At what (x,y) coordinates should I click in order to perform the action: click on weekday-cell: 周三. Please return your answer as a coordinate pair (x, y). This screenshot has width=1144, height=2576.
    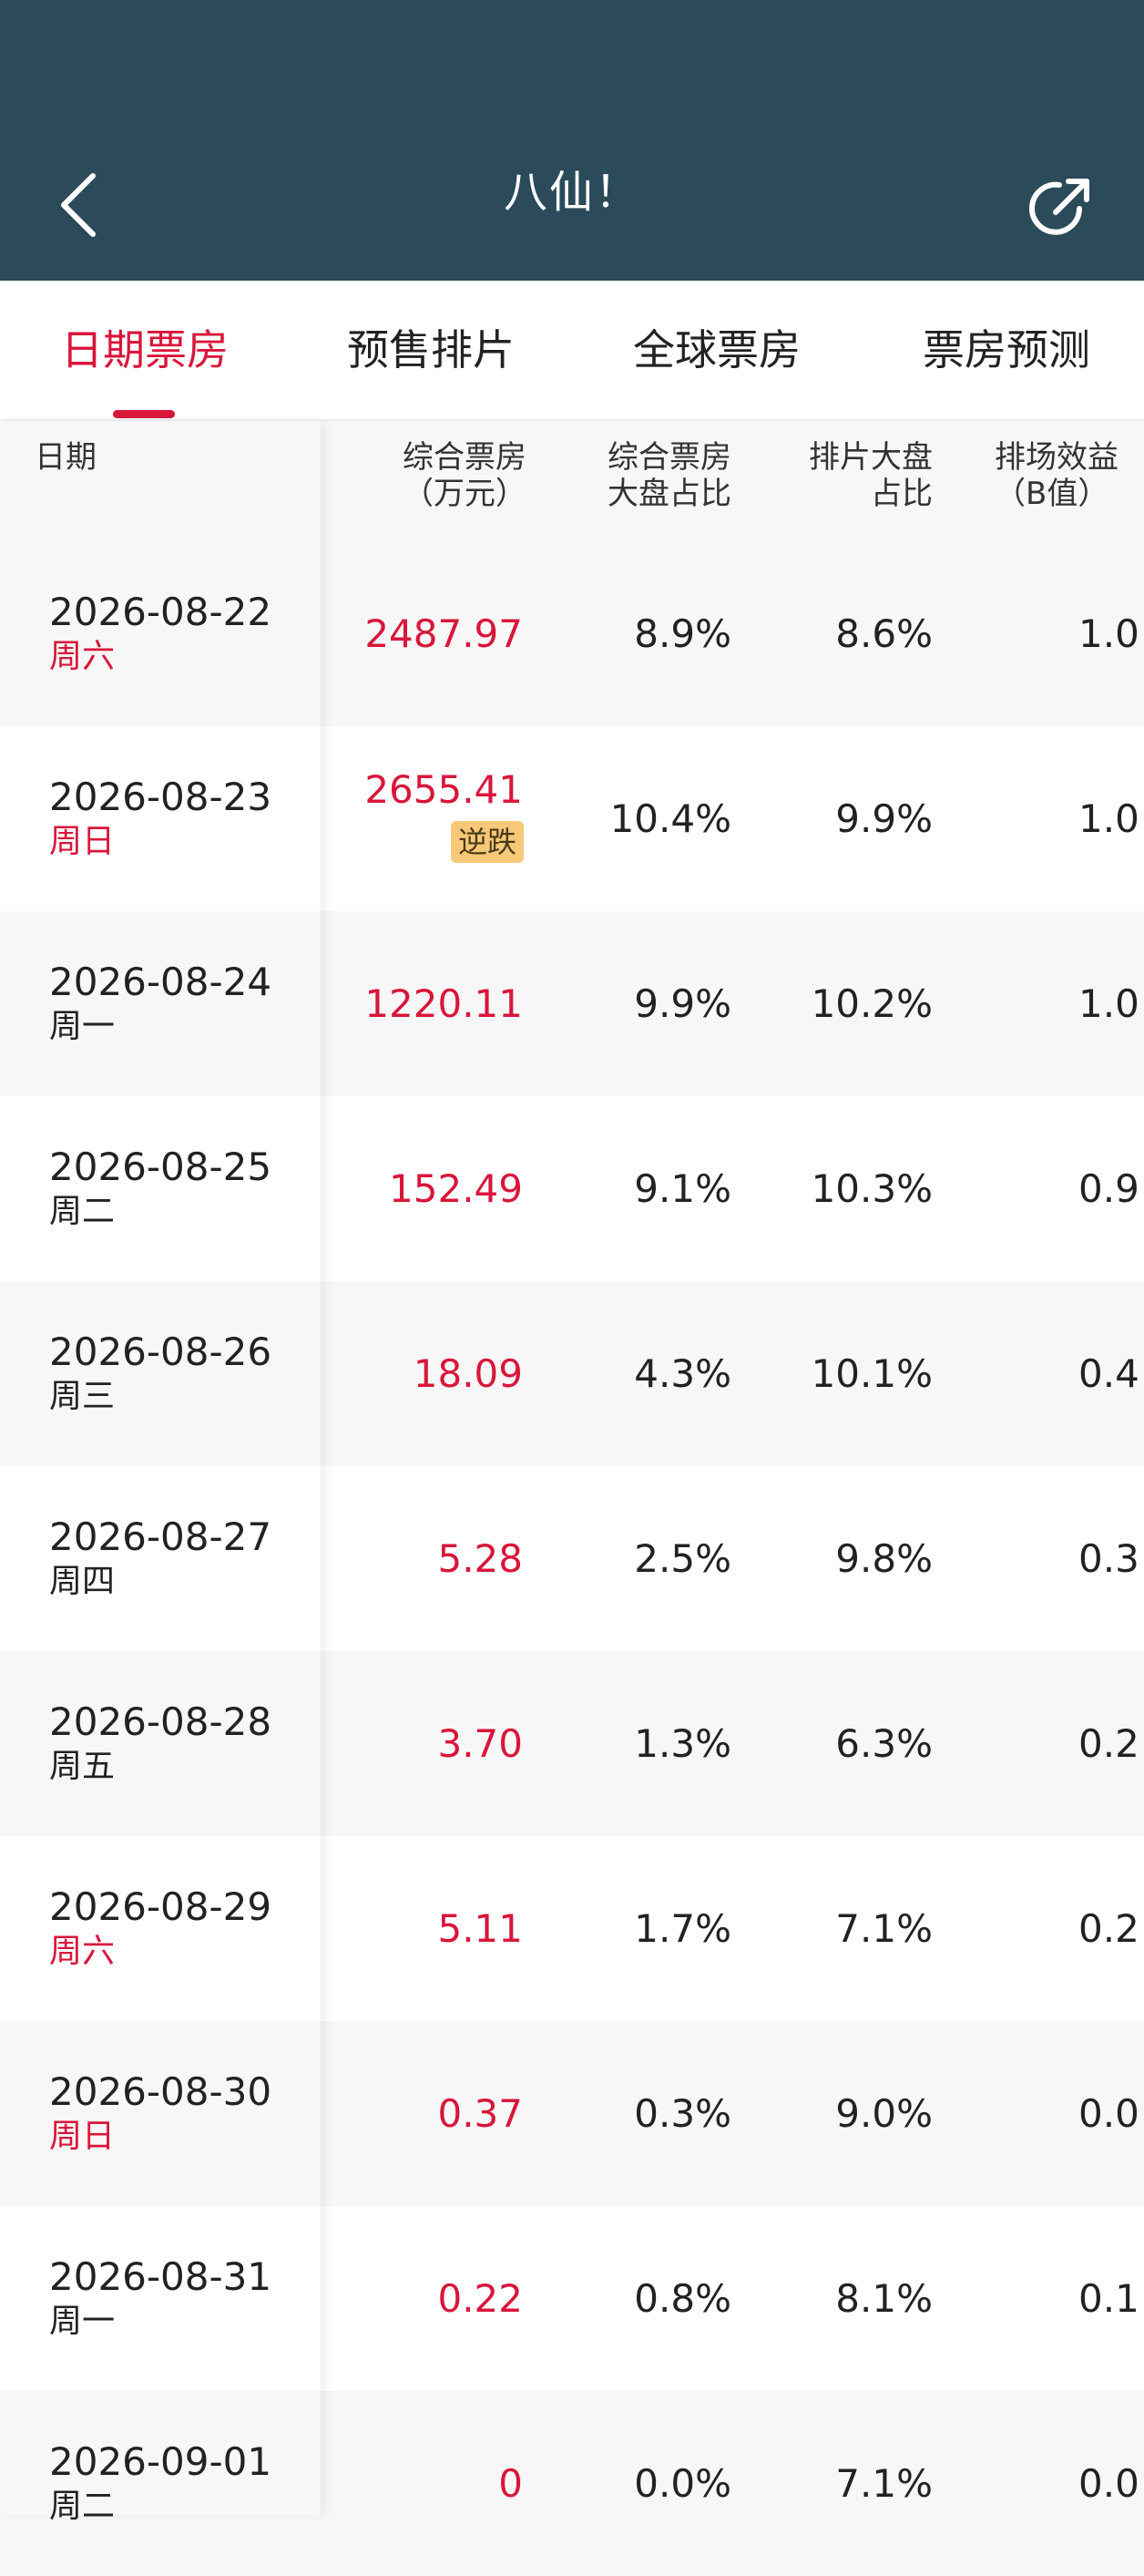
    Looking at the image, I should click on (82, 1397).